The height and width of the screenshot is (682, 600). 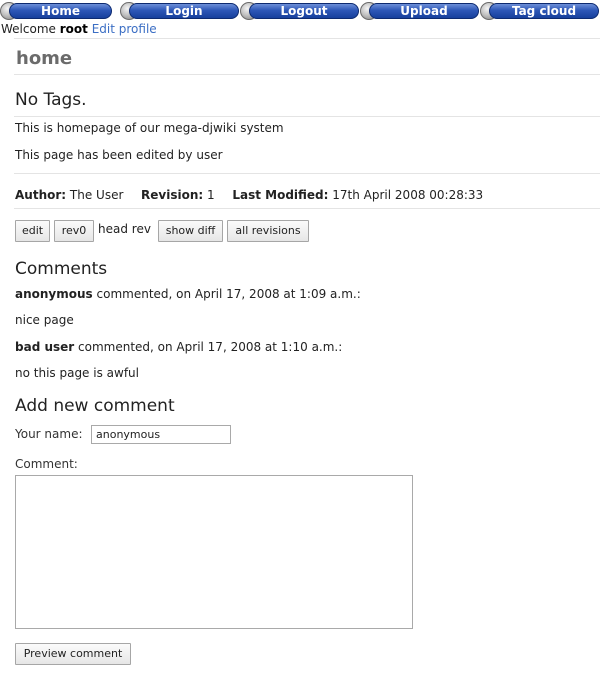 What do you see at coordinates (61, 269) in the screenshot?
I see `comments-heading: Comments` at bounding box center [61, 269].